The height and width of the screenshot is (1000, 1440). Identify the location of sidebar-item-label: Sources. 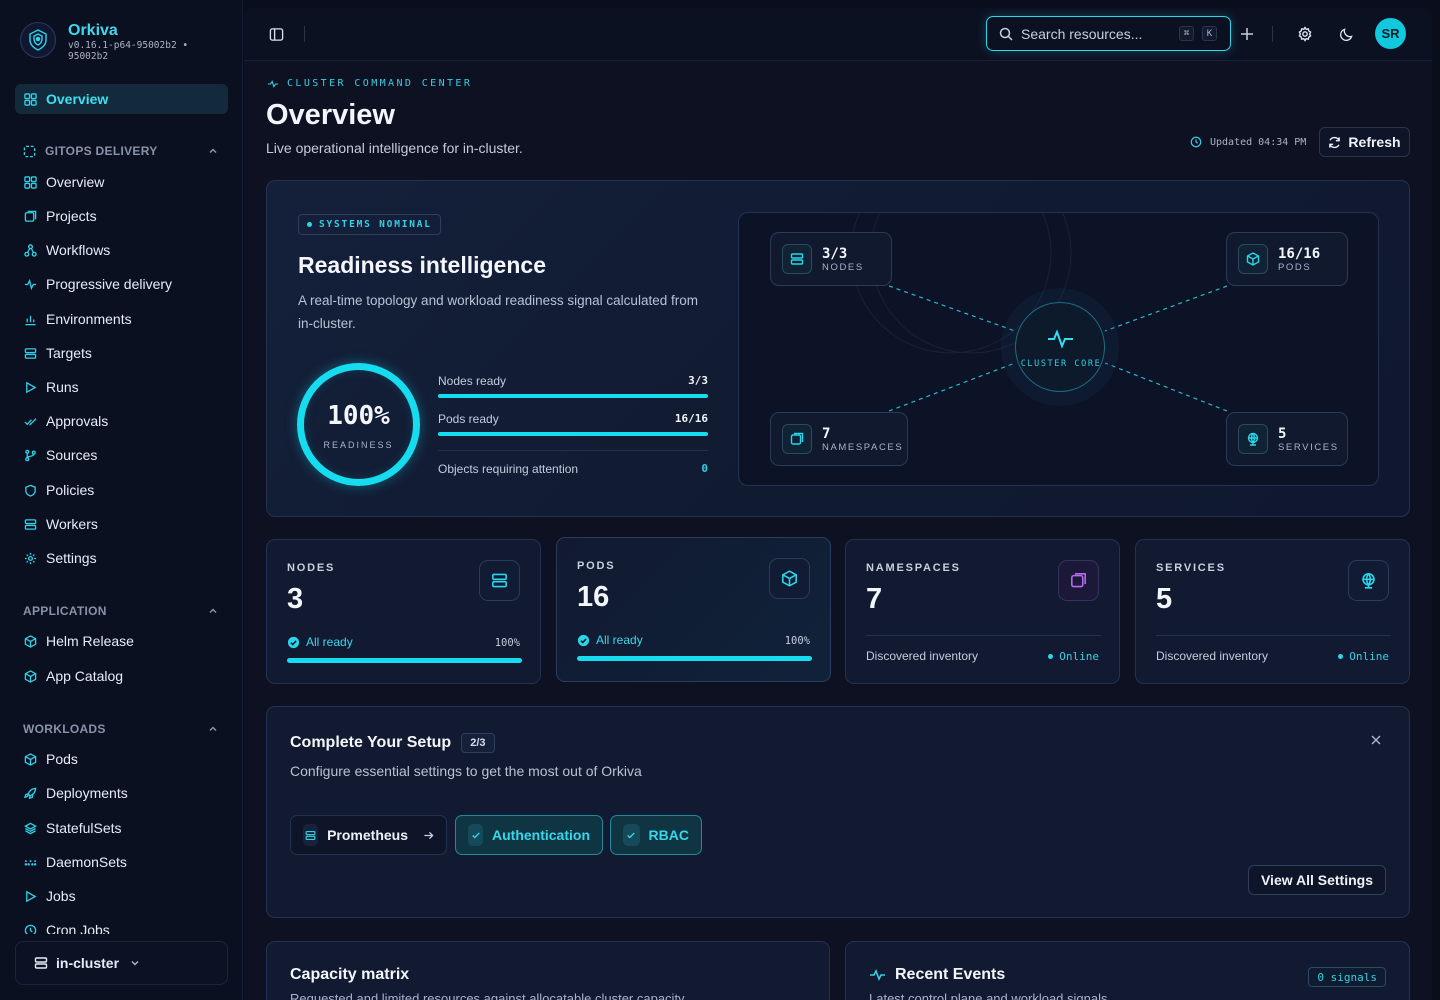
(72, 455).